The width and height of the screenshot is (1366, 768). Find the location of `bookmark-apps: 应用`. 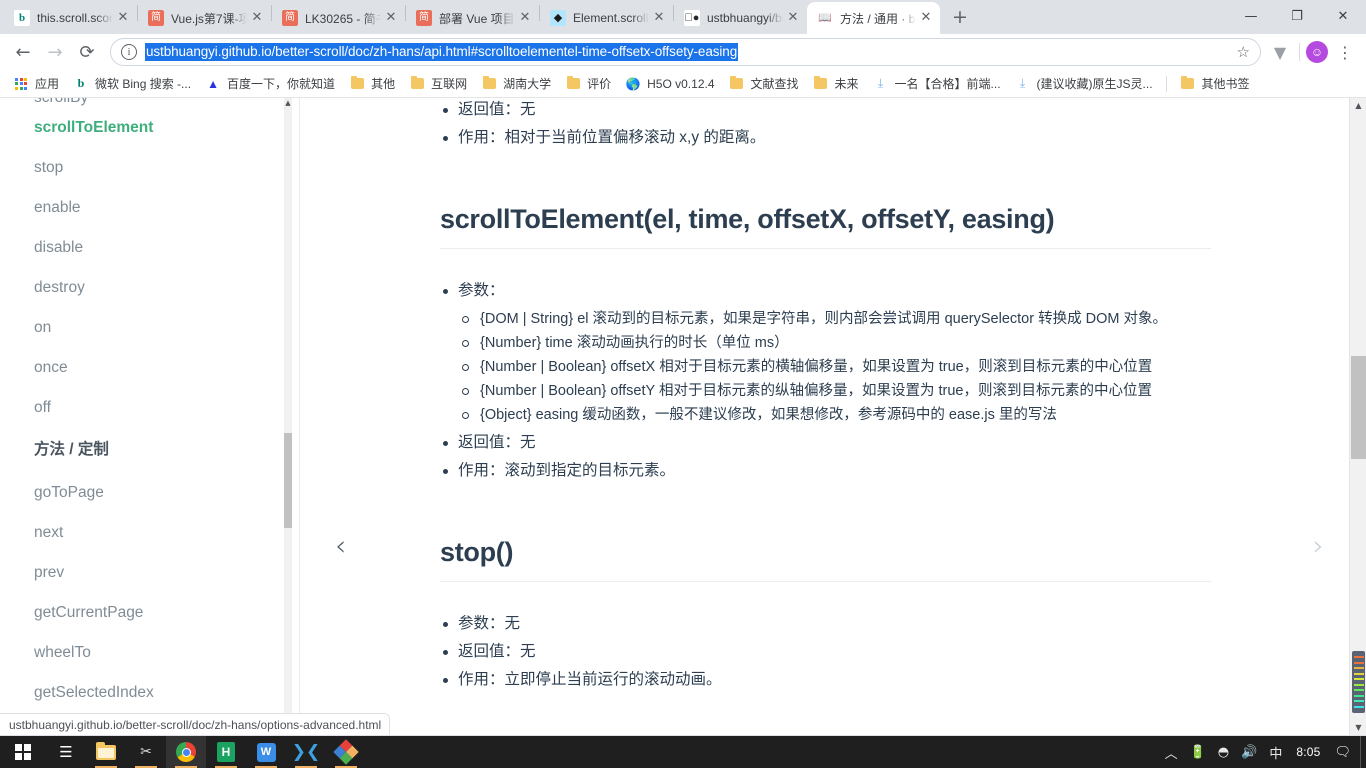

bookmark-apps: 应用 is located at coordinates (36, 84).